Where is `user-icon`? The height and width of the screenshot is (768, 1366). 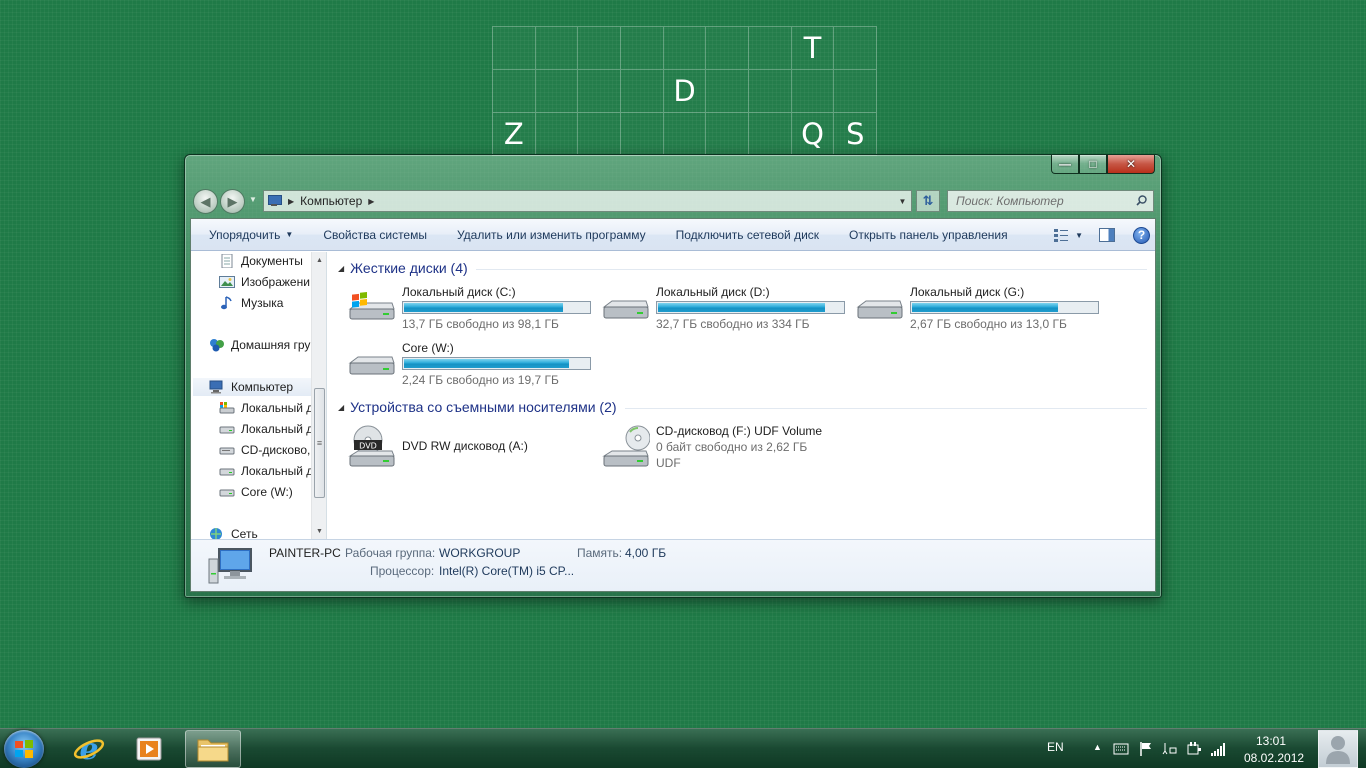
user-icon is located at coordinates (1338, 750).